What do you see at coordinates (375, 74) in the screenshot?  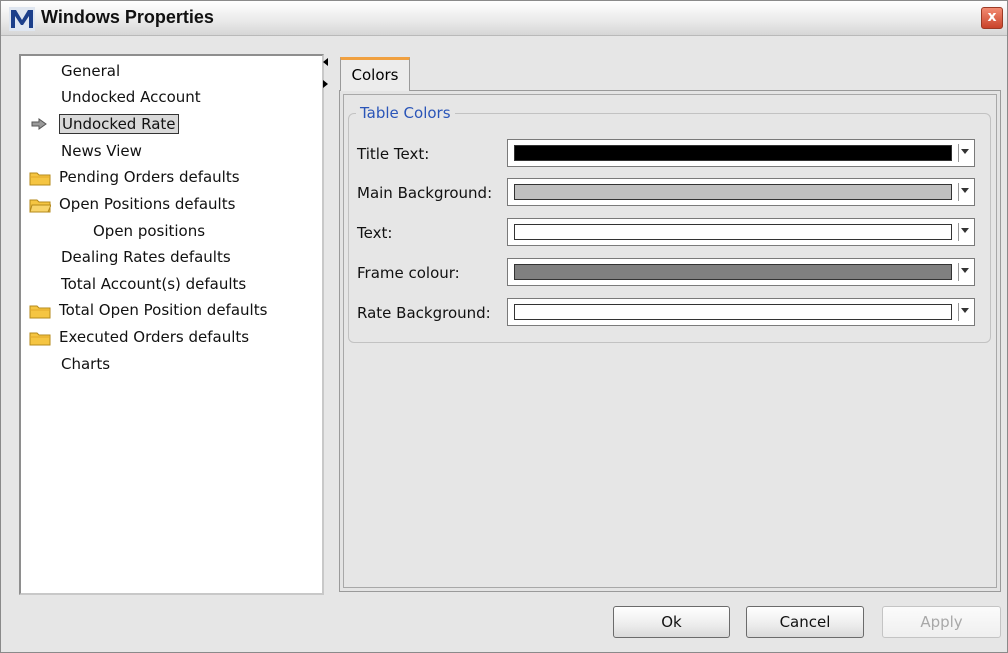 I see `tab-colors: Colors` at bounding box center [375, 74].